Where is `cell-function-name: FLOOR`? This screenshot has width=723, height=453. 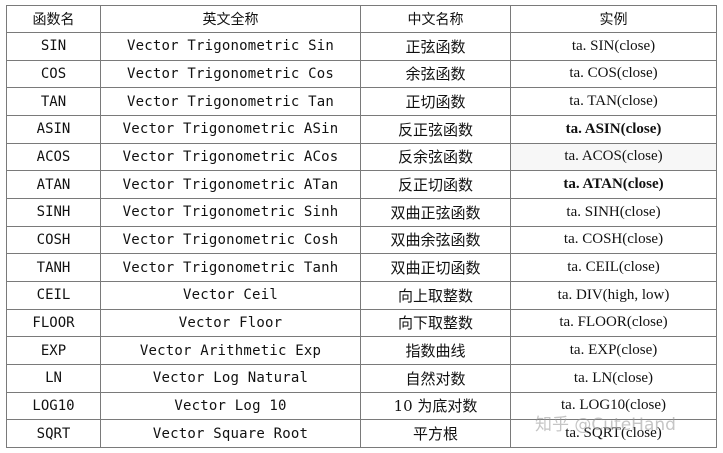
cell-function-name: FLOOR is located at coordinates (53, 323).